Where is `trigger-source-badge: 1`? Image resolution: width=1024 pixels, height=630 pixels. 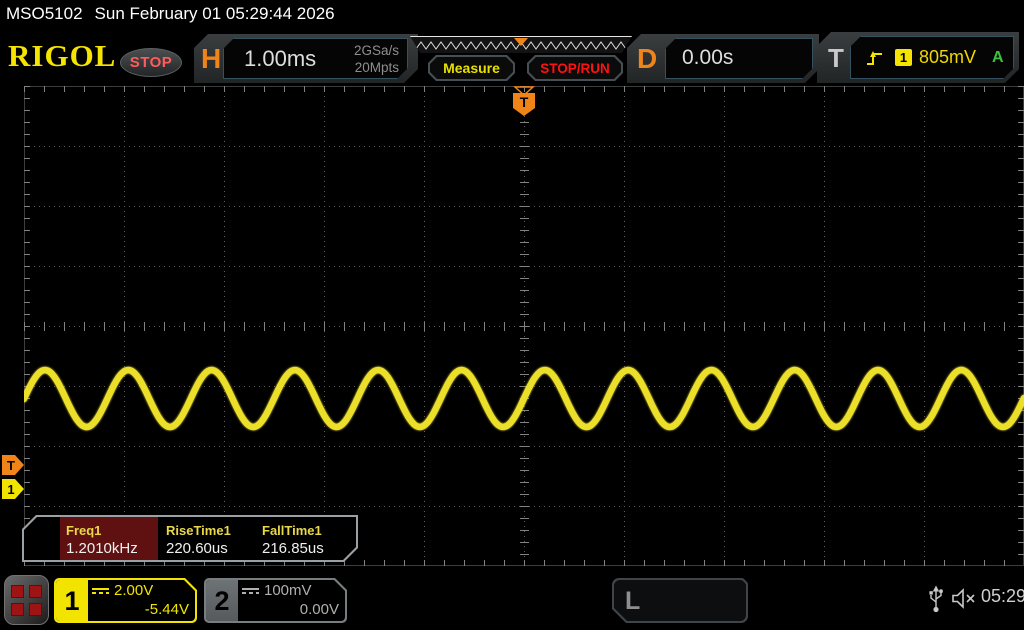 trigger-source-badge: 1 is located at coordinates (903, 57).